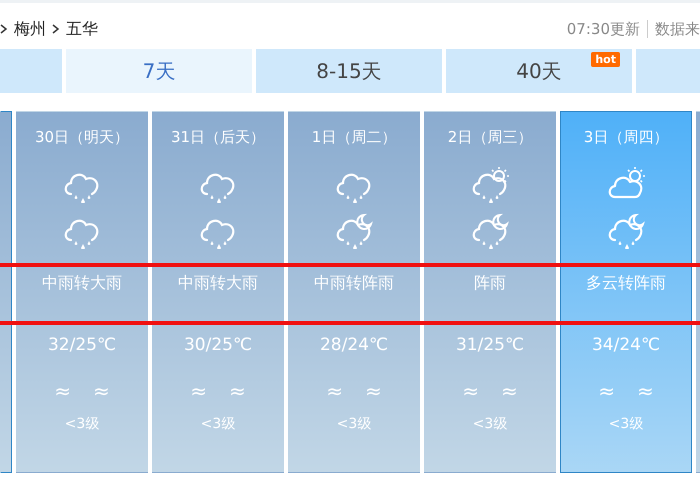  What do you see at coordinates (349, 71) in the screenshot?
I see `tab: 8-15天` at bounding box center [349, 71].